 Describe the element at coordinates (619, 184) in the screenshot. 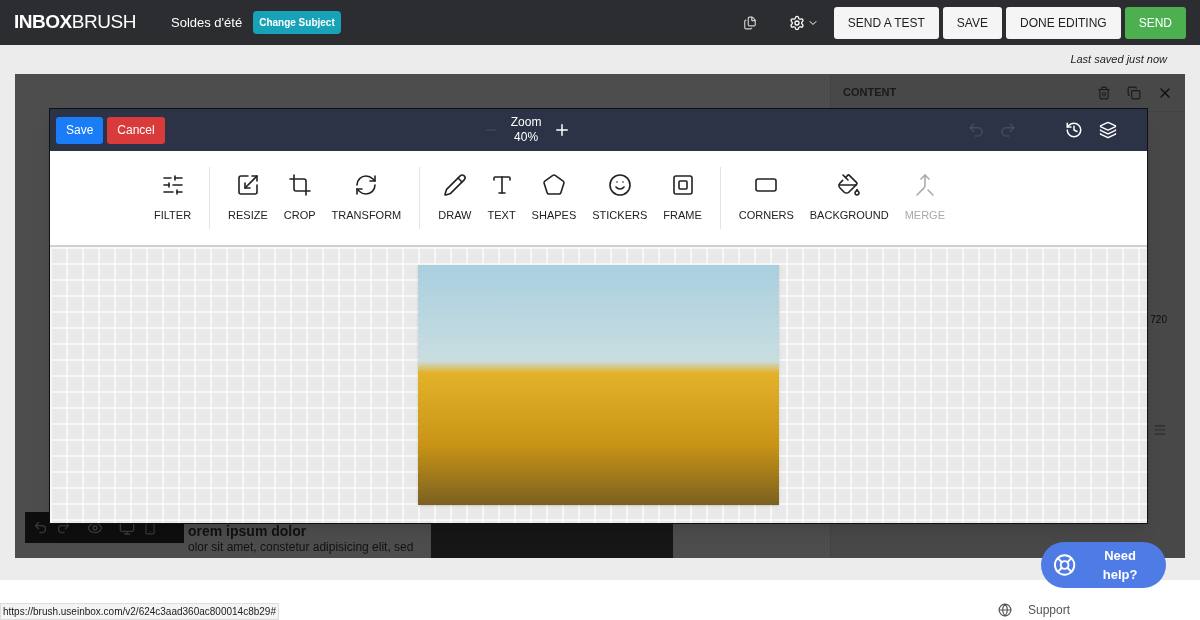

I see `smiley-icon` at that location.